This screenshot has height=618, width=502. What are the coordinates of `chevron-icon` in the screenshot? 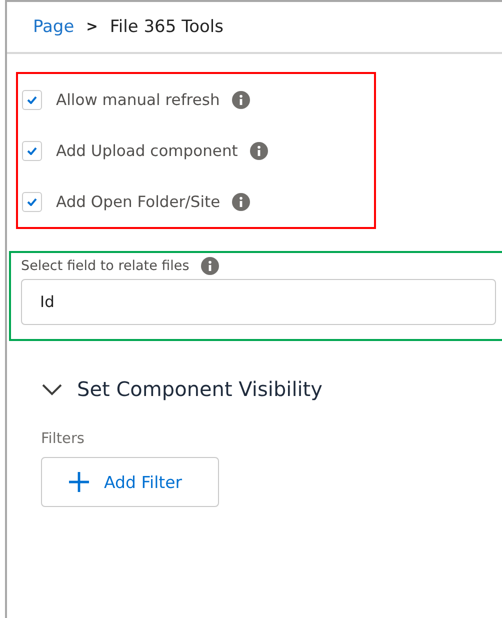 It's located at (52, 389).